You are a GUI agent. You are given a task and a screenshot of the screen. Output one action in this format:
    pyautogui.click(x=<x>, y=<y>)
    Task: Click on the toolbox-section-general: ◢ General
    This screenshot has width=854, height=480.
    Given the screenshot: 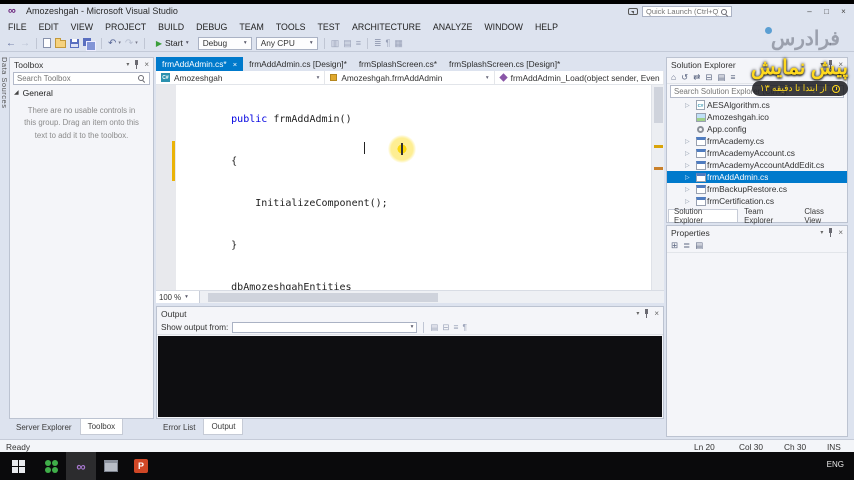 What is the action you would take?
    pyautogui.click(x=81, y=92)
    